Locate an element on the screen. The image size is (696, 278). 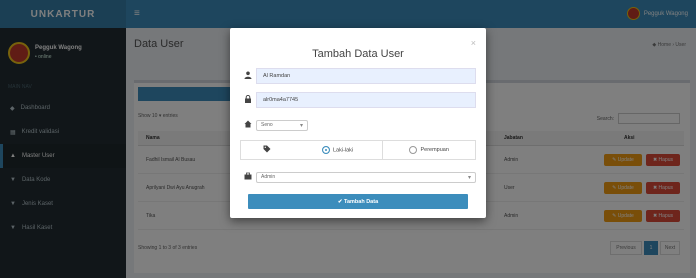
gender-male-option: Laki-laki is located at coordinates (338, 150).